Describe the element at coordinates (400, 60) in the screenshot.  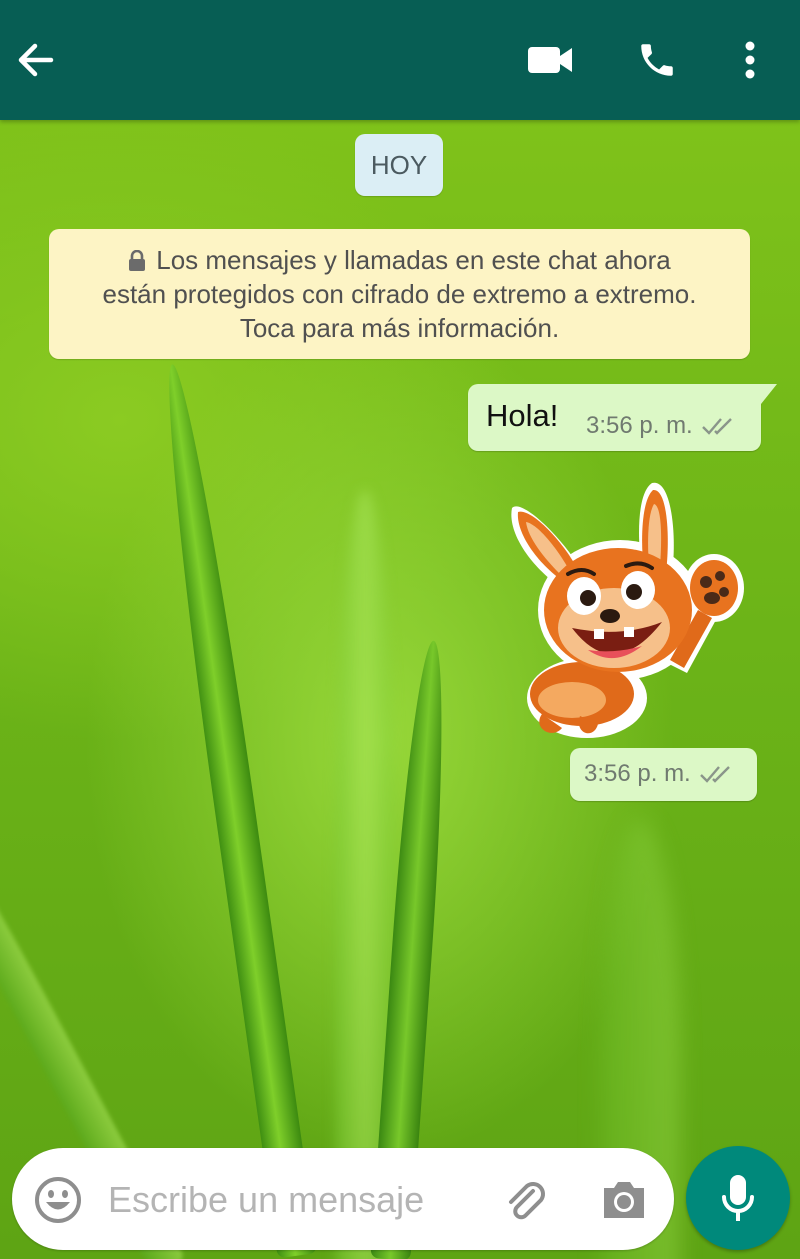
I see `chat-header` at that location.